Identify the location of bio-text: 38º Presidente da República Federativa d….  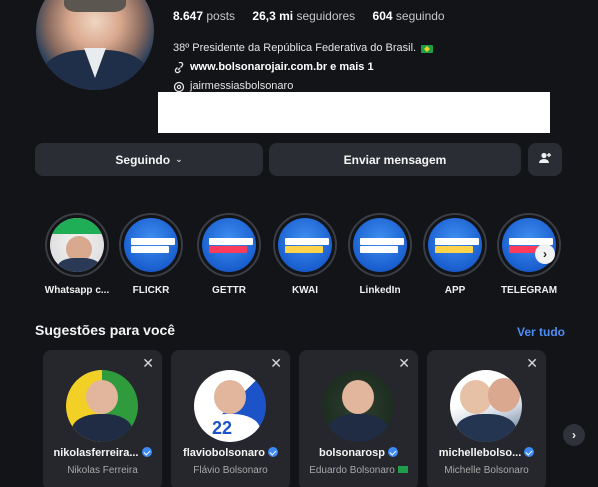
(295, 48).